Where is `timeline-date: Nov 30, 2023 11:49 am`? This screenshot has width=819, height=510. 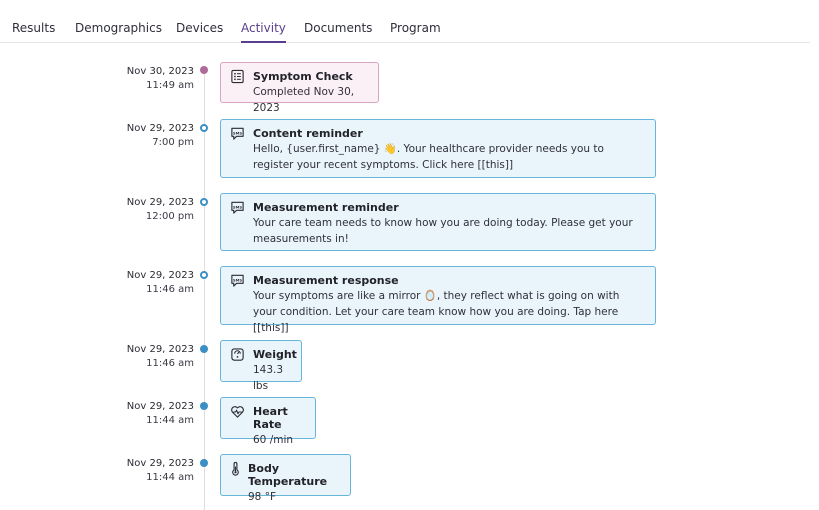
timeline-date: Nov 30, 2023 11:49 am is located at coordinates (160, 79).